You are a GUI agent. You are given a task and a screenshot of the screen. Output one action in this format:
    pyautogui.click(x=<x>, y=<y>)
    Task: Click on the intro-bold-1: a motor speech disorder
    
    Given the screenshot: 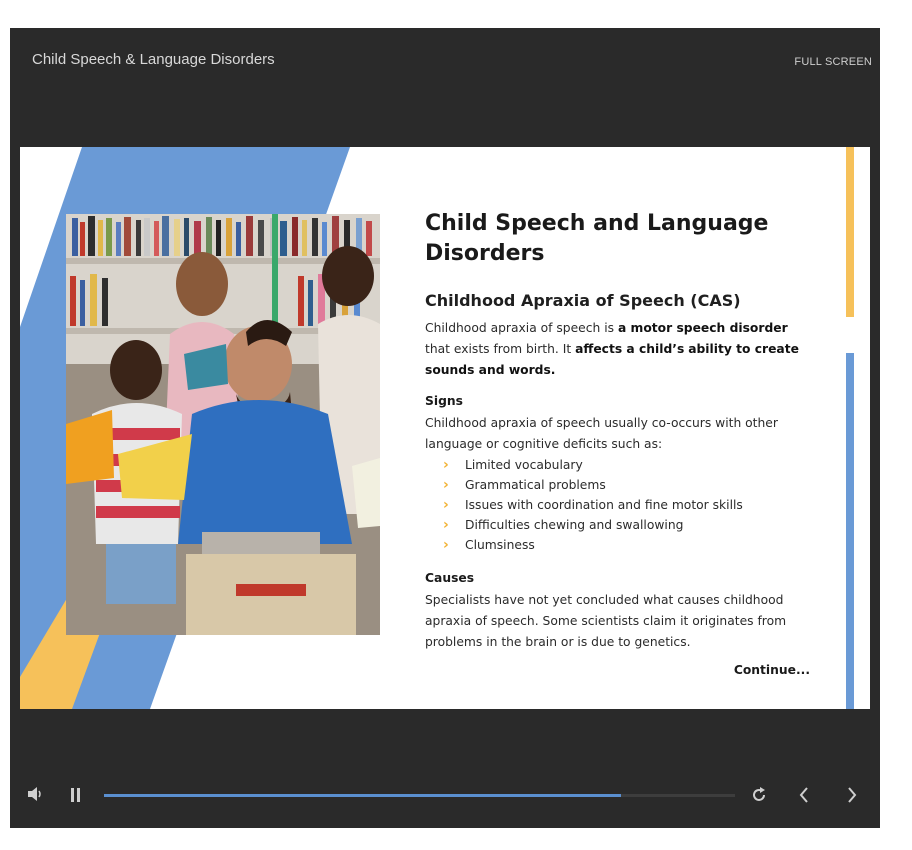 What is the action you would take?
    pyautogui.click(x=702, y=328)
    